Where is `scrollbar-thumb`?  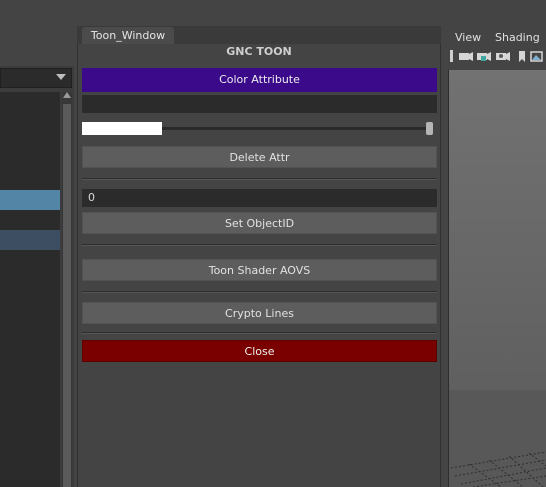
scrollbar-thumb is located at coordinates (67, 295).